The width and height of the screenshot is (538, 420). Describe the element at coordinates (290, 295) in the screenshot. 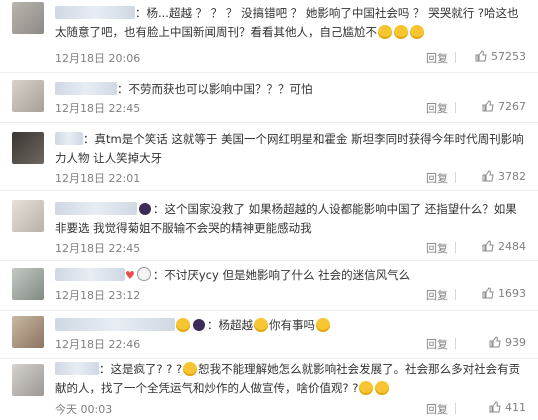

I see `comment-meta: 12月18日 23:12 回复 1693` at that location.